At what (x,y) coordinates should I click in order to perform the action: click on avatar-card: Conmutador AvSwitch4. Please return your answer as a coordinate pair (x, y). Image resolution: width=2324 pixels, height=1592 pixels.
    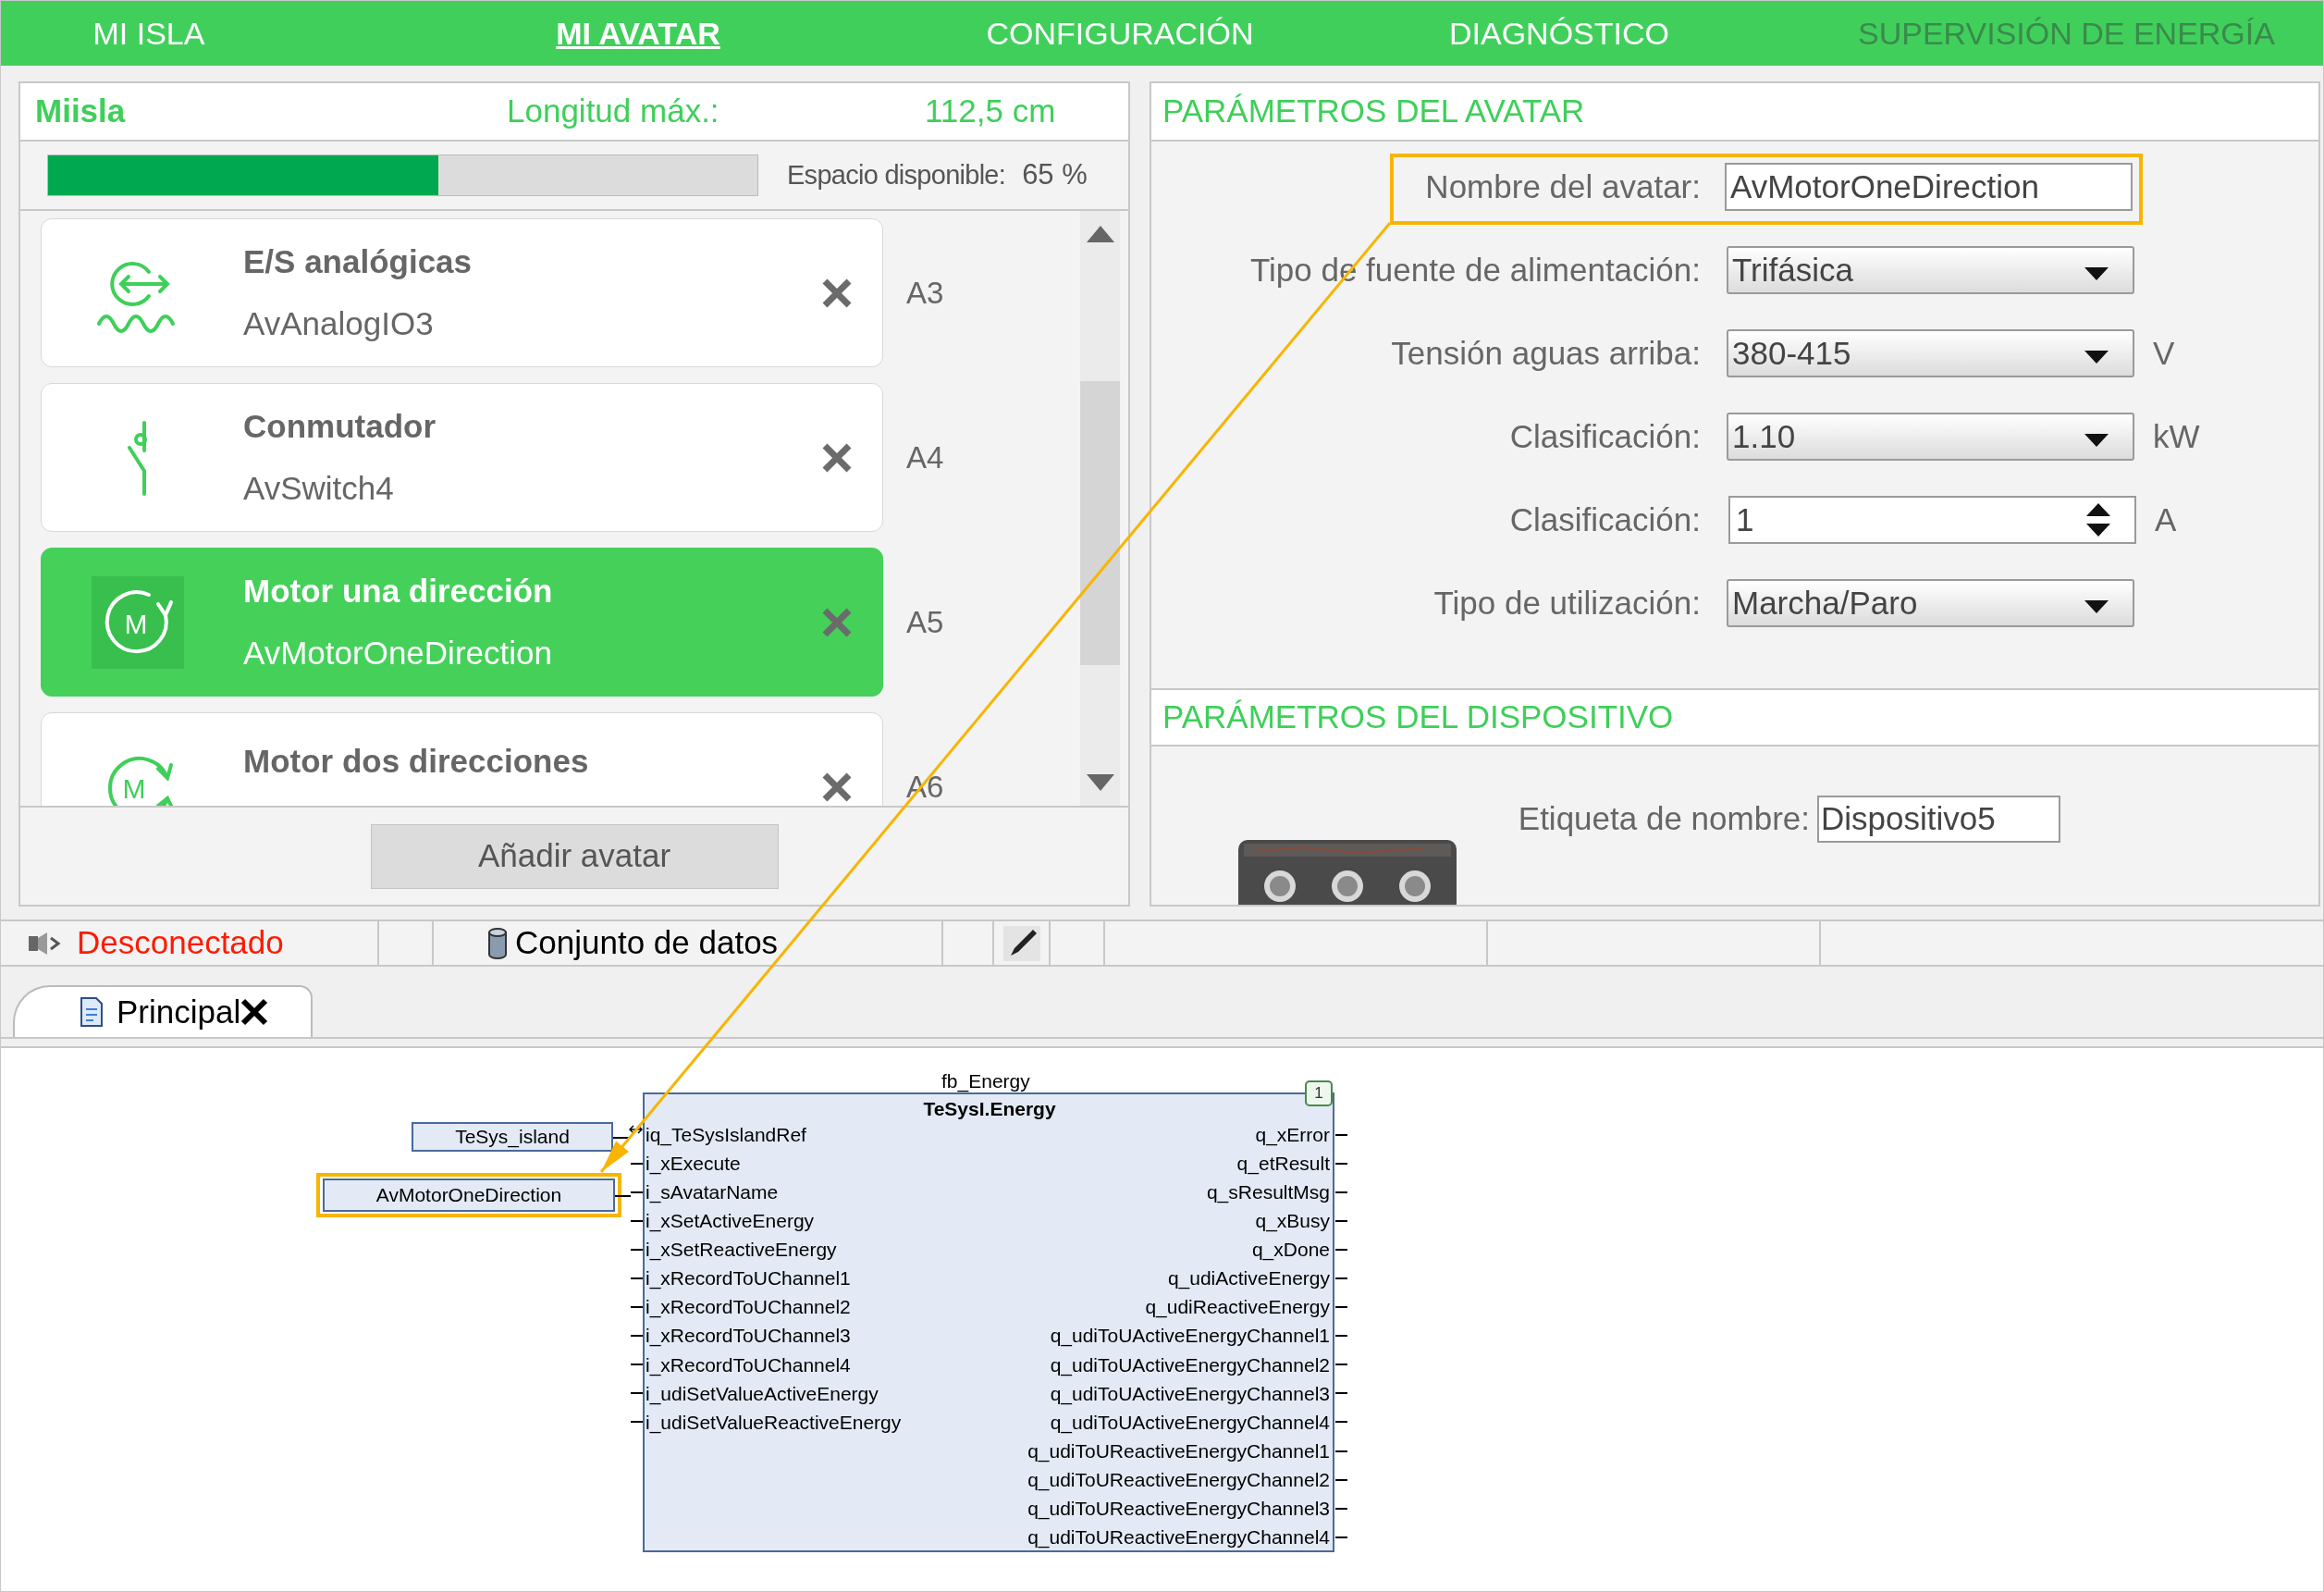
    Looking at the image, I should click on (462, 457).